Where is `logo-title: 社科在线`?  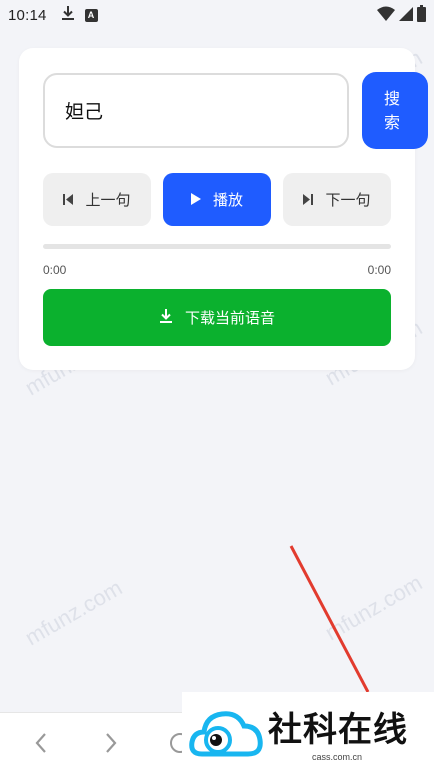
logo-title: 社科在线 is located at coordinates (338, 730).